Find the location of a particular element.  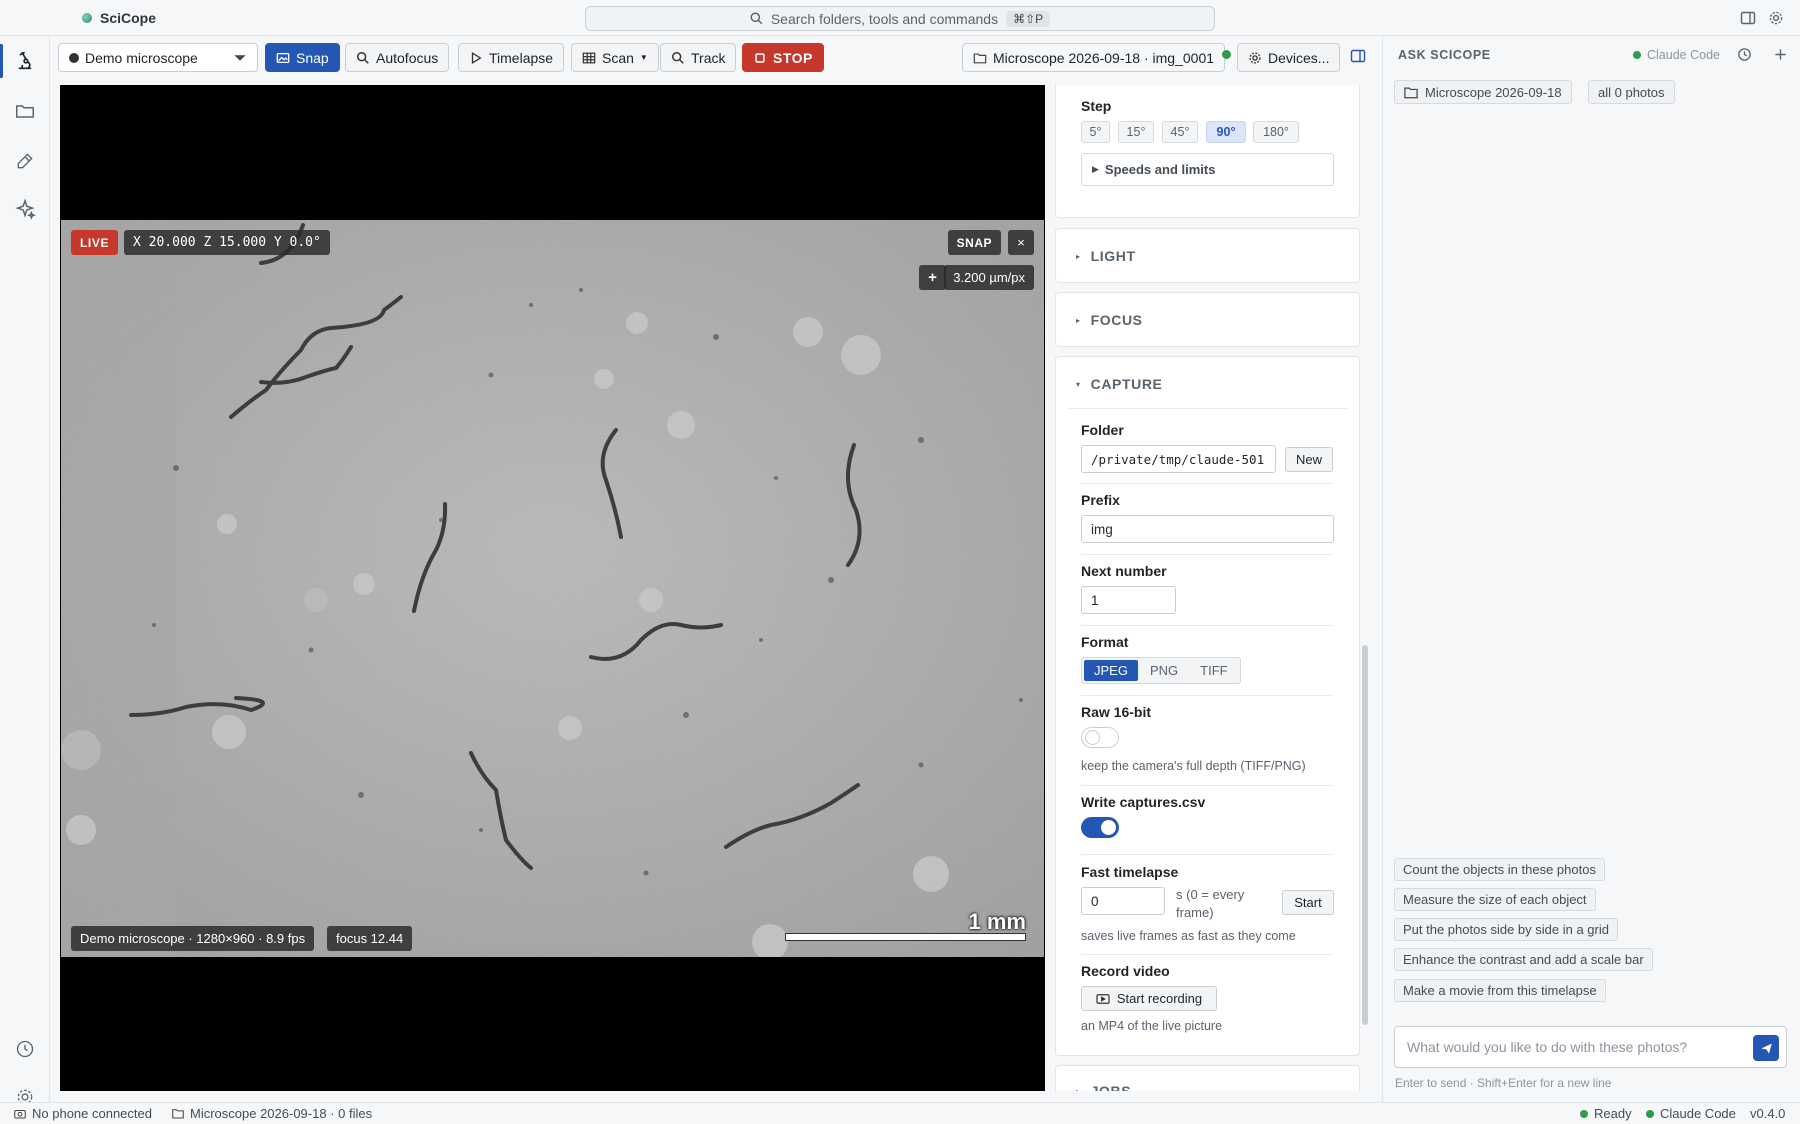

ready-dot is located at coordinates (1584, 1113).